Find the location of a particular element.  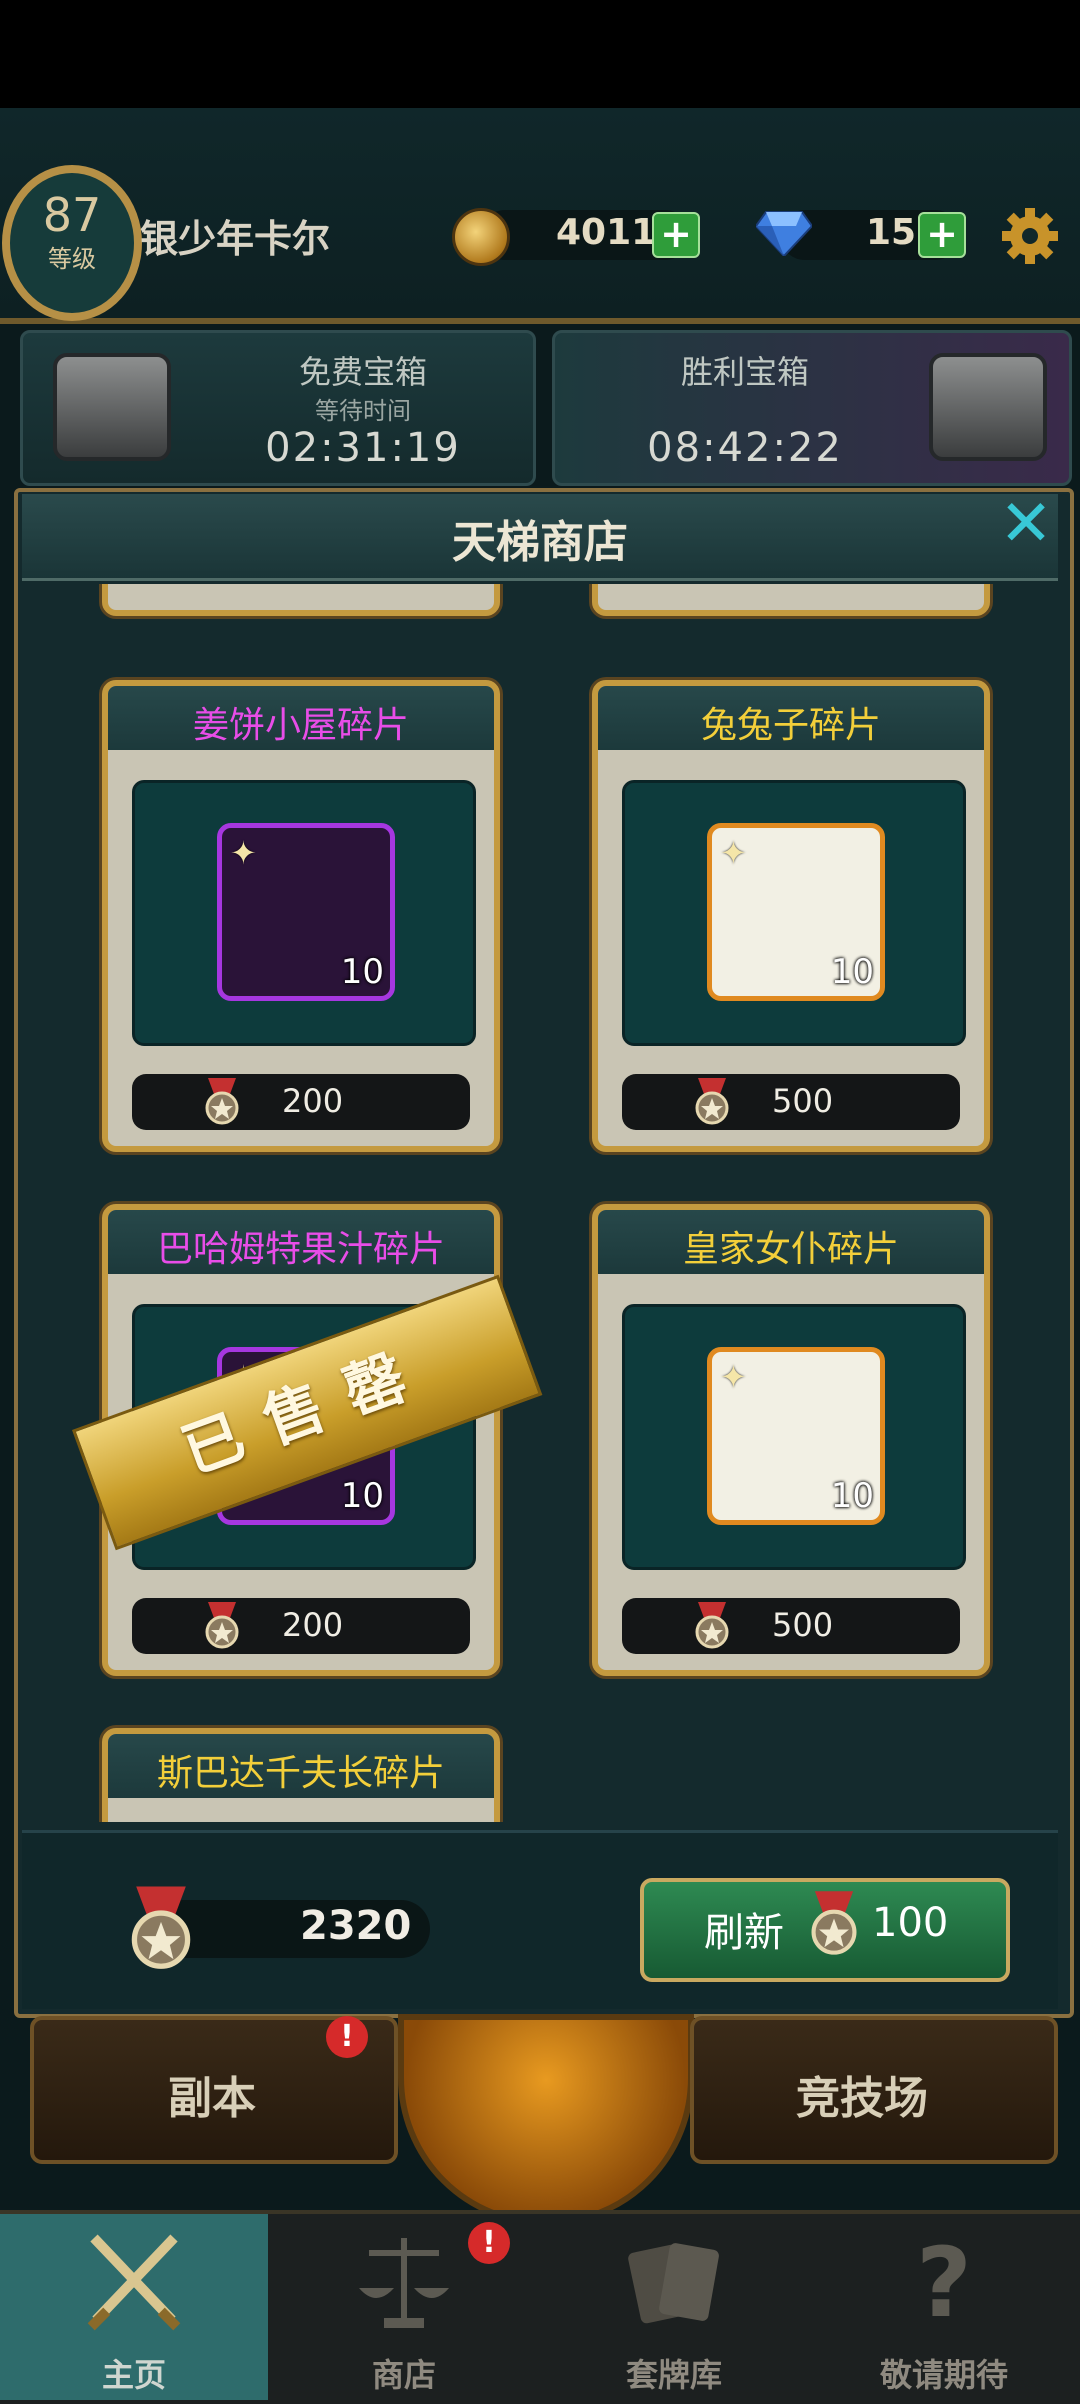

nav-decks: 套牌库 is located at coordinates (674, 2307).